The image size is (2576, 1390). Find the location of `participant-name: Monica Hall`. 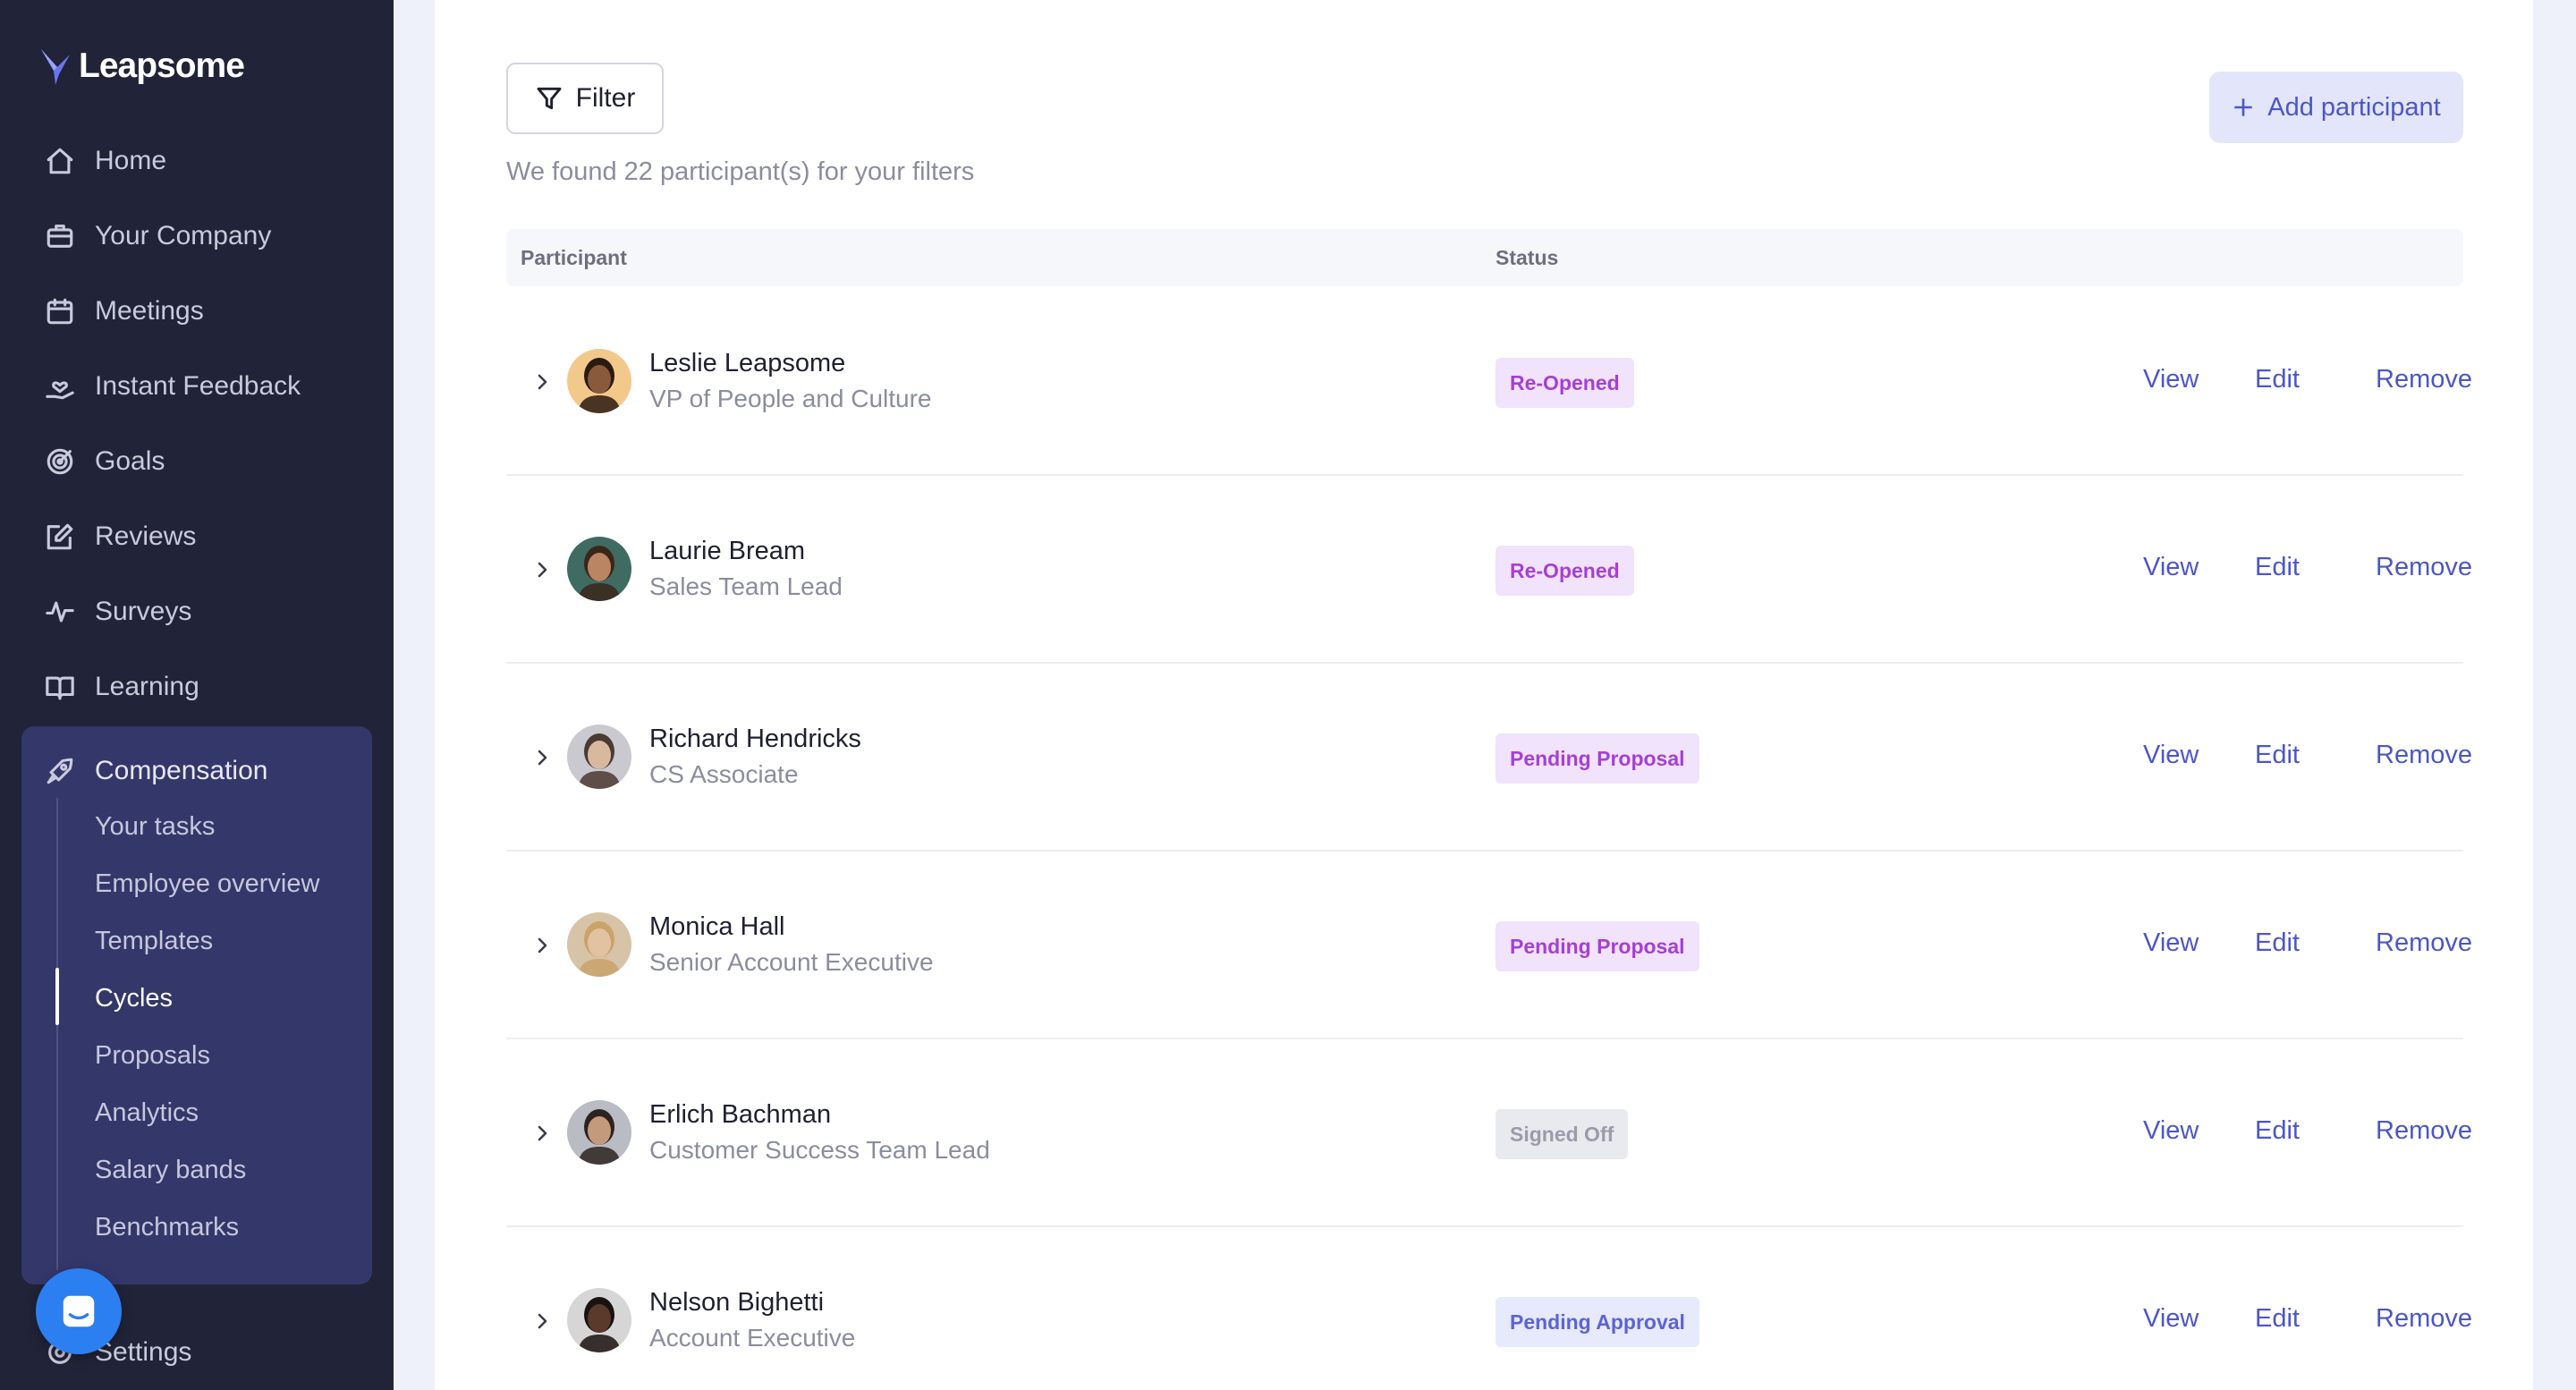

participant-name: Monica Hall is located at coordinates (717, 926).